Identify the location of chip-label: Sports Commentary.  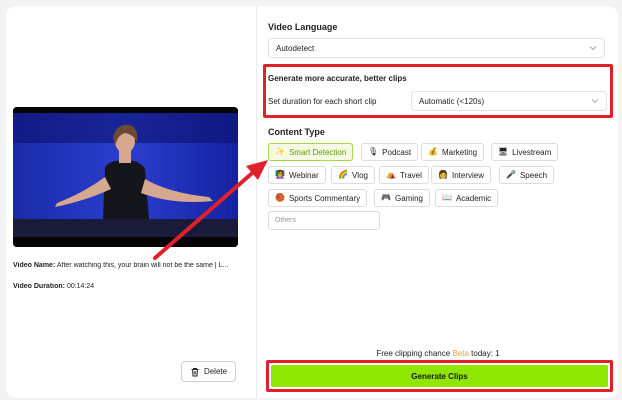
(324, 198).